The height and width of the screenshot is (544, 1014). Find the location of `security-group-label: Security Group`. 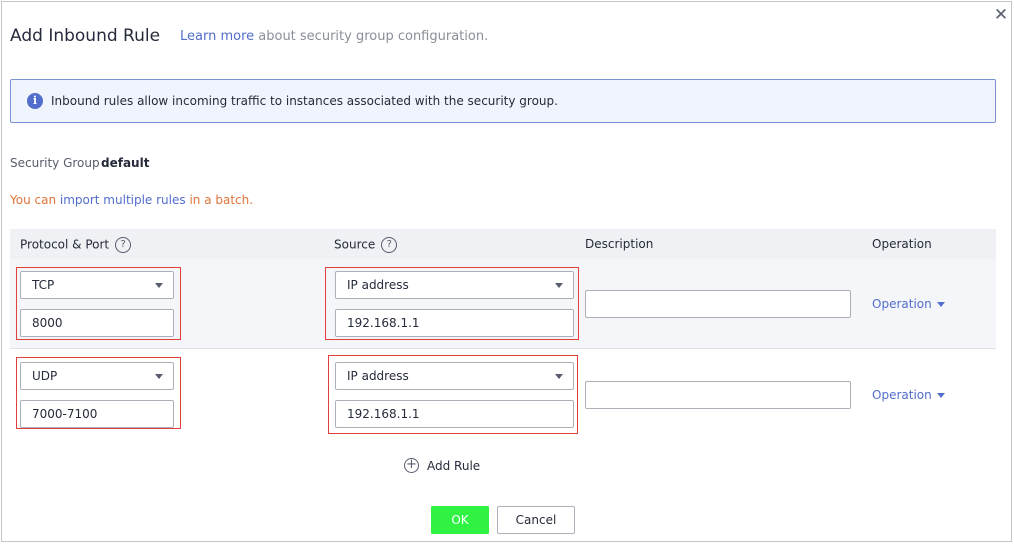

security-group-label: Security Group is located at coordinates (55, 163).